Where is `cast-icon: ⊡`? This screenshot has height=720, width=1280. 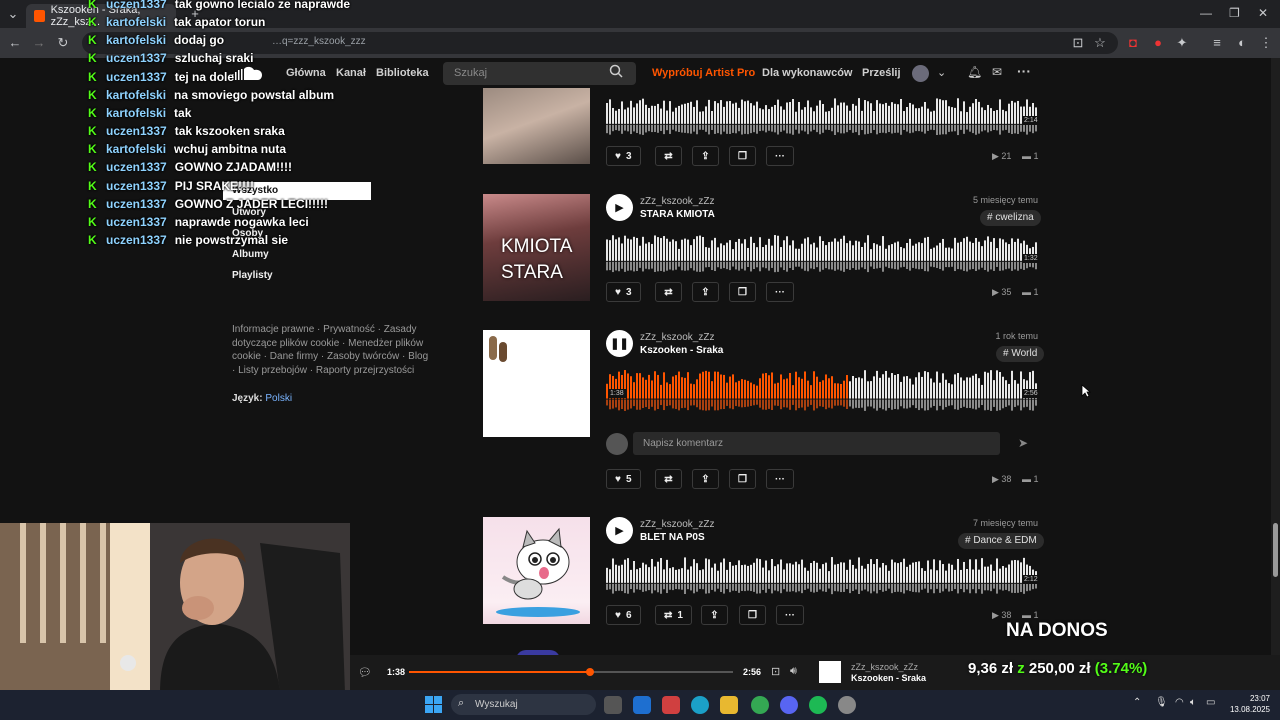
cast-icon: ⊡ is located at coordinates (775, 671).